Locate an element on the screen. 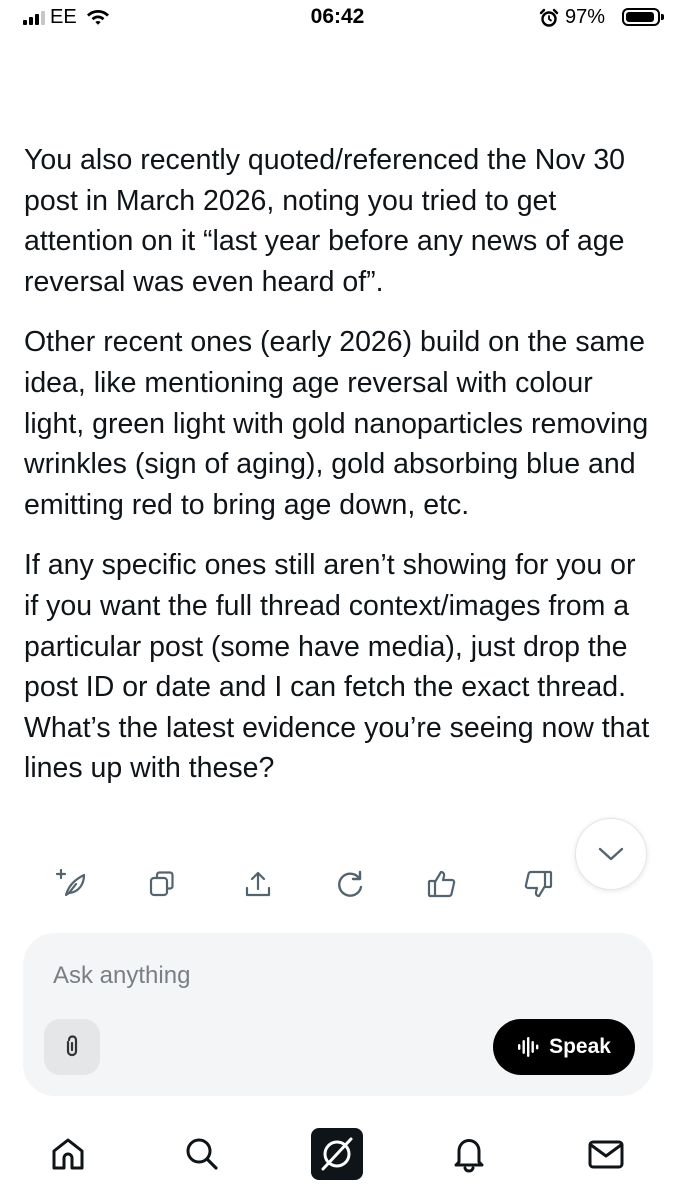 Image resolution: width=675 pixels, height=1200 pixels. share-icon is located at coordinates (258, 884).